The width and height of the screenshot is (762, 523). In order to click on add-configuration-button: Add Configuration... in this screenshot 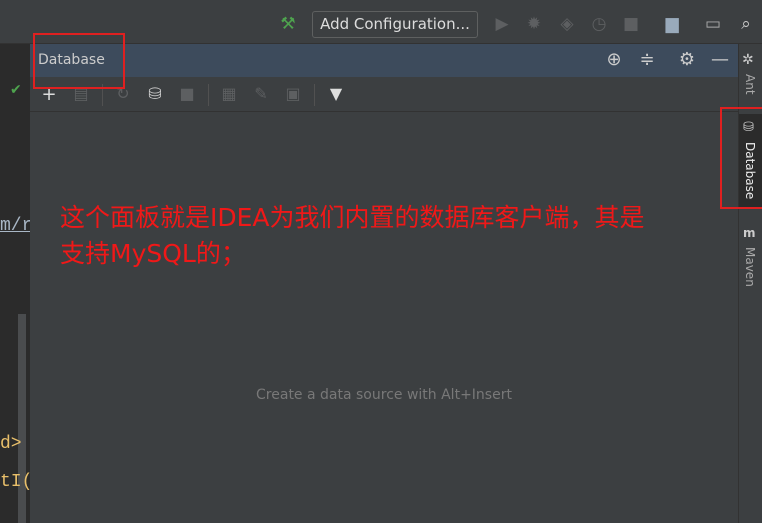, I will do `click(395, 24)`.